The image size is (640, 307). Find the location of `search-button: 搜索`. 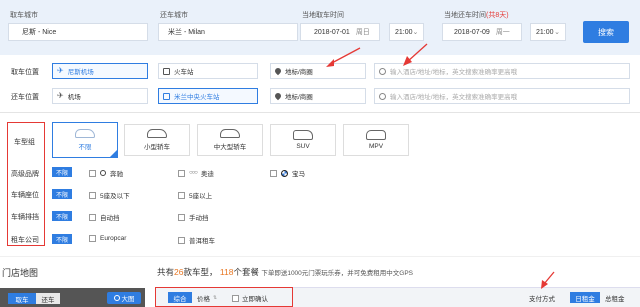

search-button: 搜索 is located at coordinates (606, 32).